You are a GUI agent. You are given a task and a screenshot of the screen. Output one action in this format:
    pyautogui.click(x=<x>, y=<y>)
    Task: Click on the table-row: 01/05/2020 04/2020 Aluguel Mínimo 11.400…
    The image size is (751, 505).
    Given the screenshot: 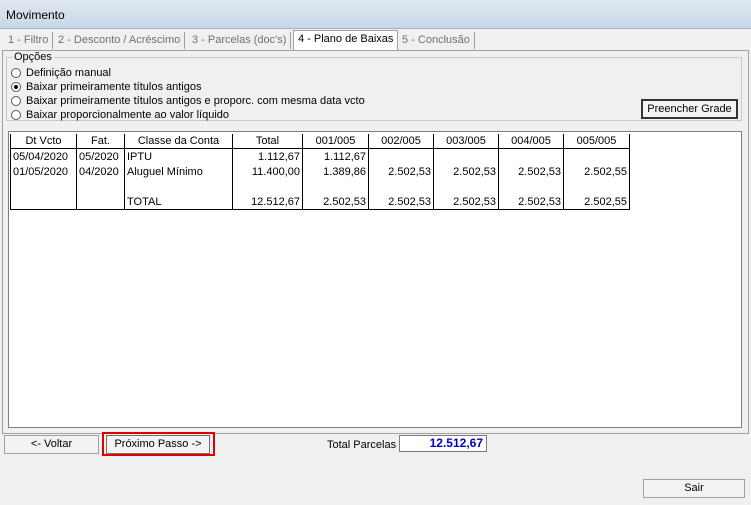 What is the action you would take?
    pyautogui.click(x=320, y=171)
    